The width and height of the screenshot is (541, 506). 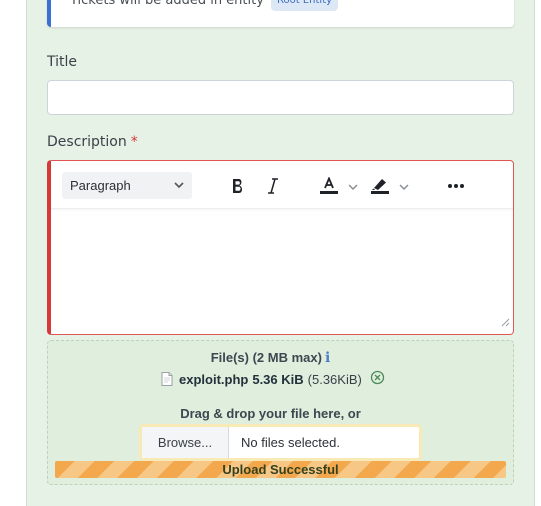 I want to click on files-title-text: File(s) (2 MB max), so click(x=266, y=357).